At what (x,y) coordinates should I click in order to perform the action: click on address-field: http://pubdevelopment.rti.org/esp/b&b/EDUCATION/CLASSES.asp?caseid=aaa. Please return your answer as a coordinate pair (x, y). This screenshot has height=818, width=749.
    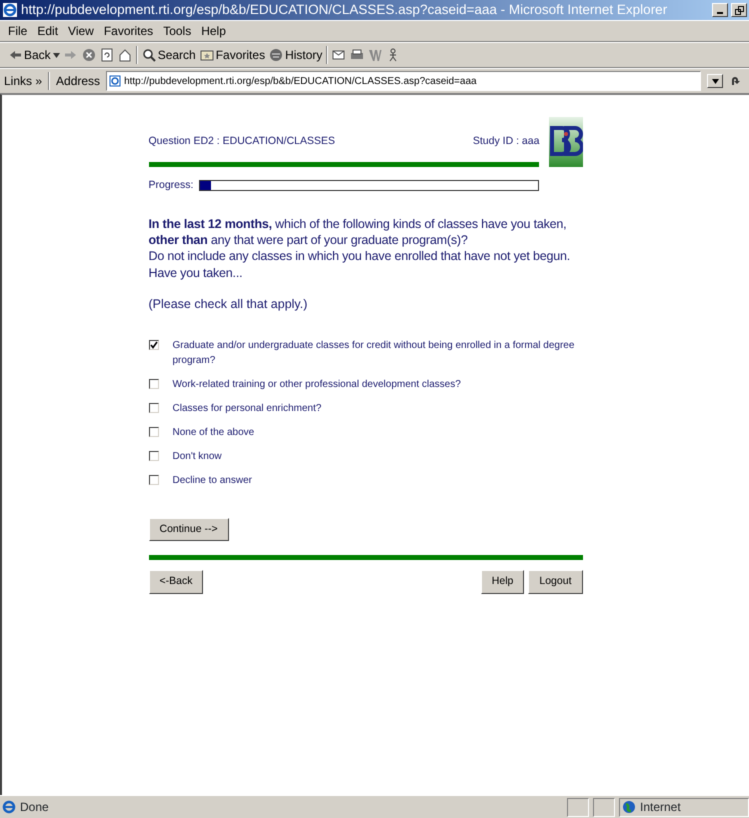
    Looking at the image, I should click on (403, 81).